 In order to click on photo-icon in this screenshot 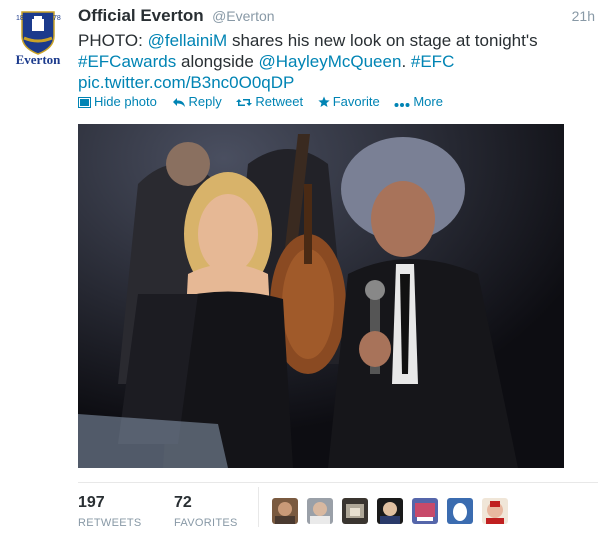, I will do `click(84, 102)`.